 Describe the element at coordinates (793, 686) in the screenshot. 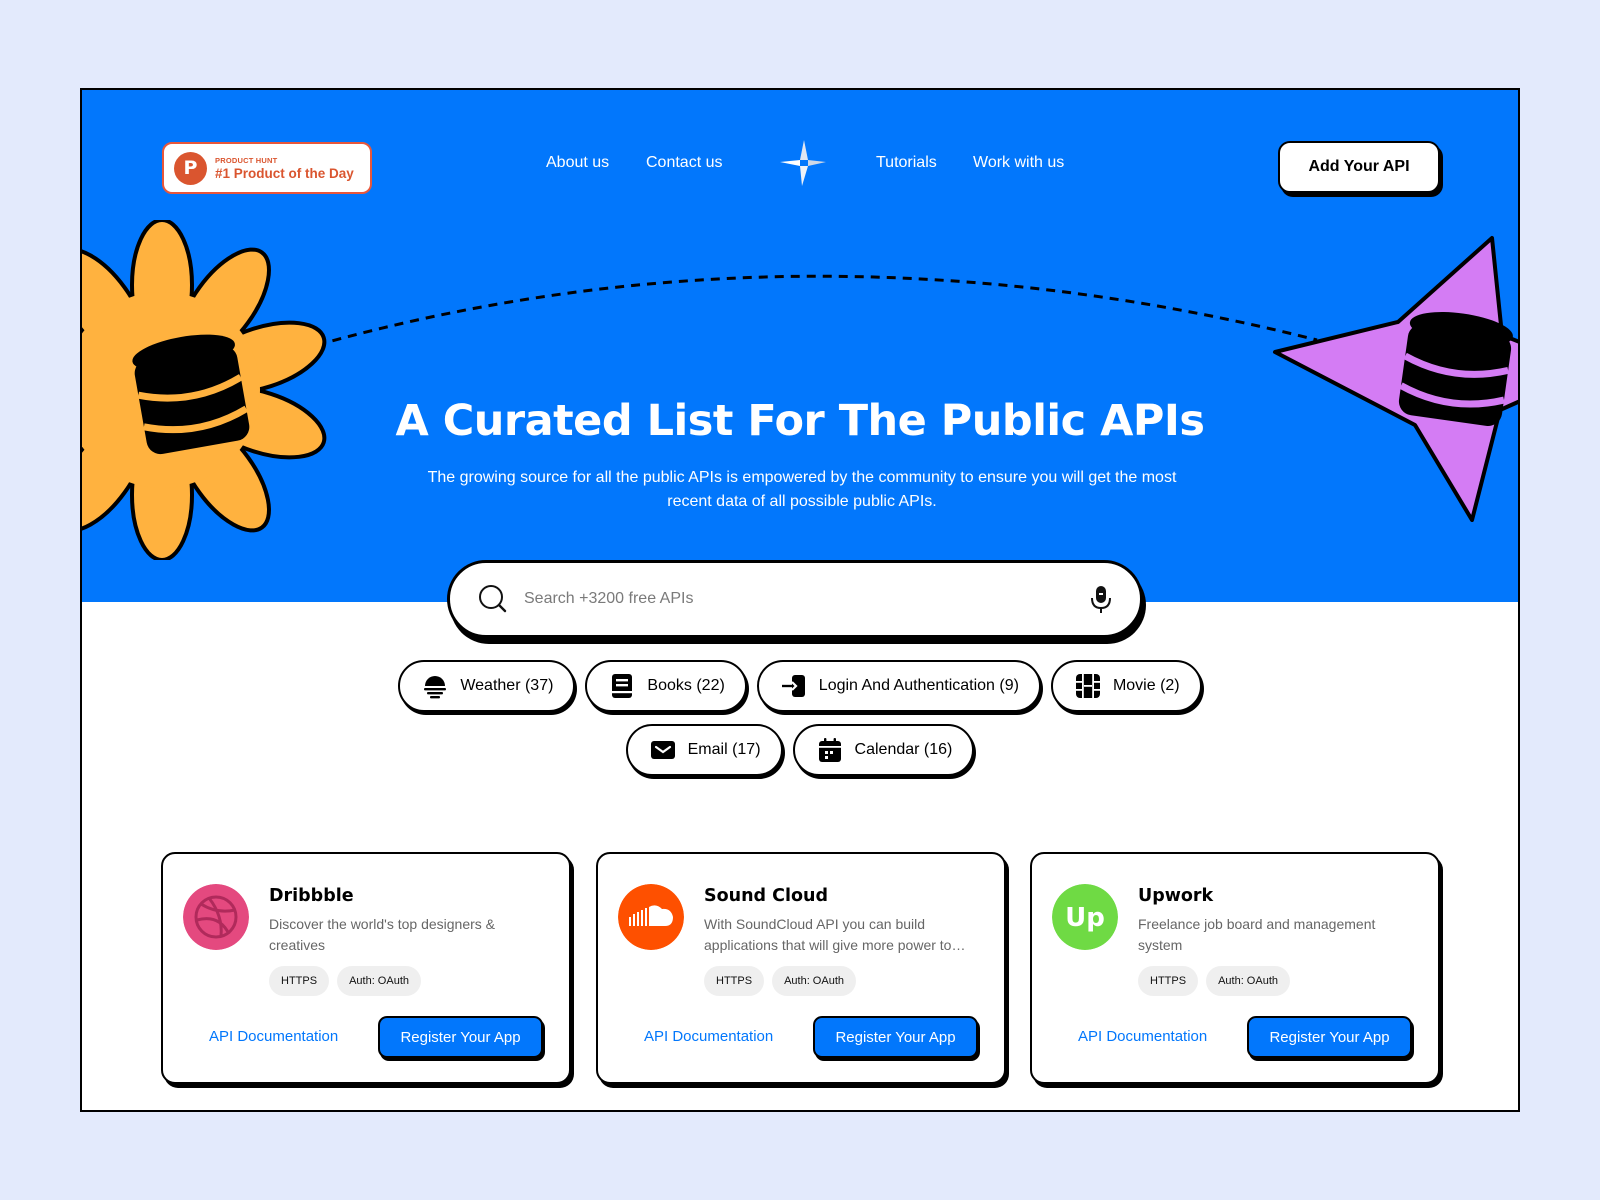

I see `login-icon` at that location.